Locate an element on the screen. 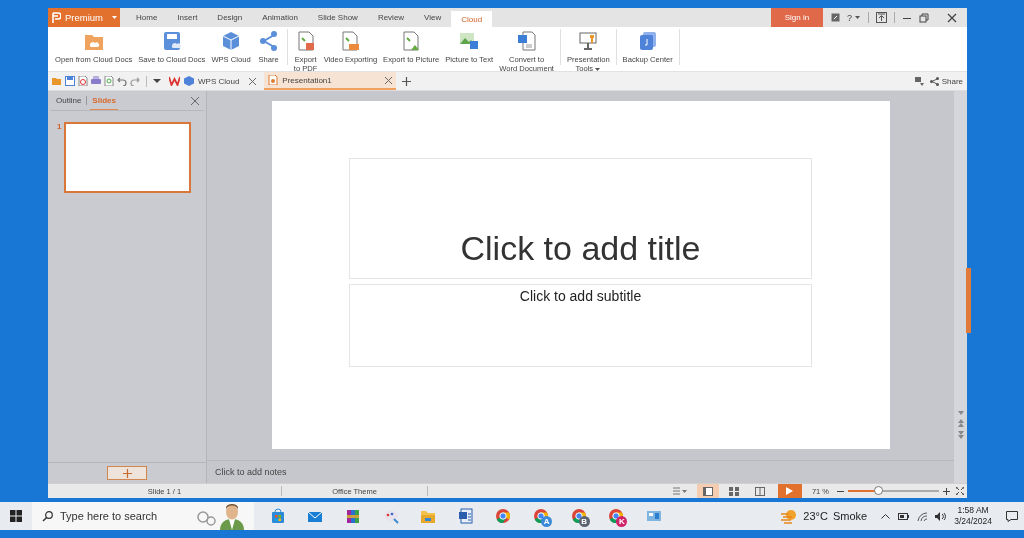 This screenshot has width=1024, height=538. redo-icon is located at coordinates (135, 81).